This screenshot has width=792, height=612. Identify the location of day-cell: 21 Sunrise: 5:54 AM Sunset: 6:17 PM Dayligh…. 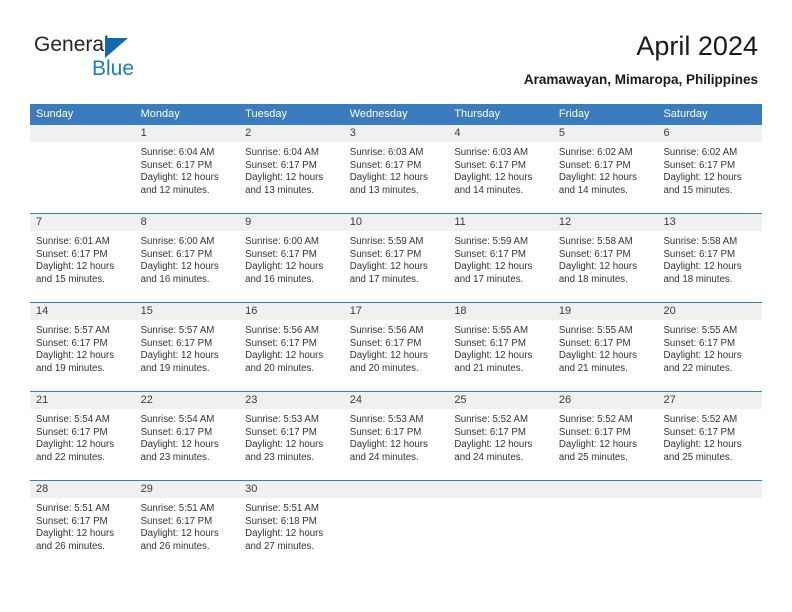
(82, 436).